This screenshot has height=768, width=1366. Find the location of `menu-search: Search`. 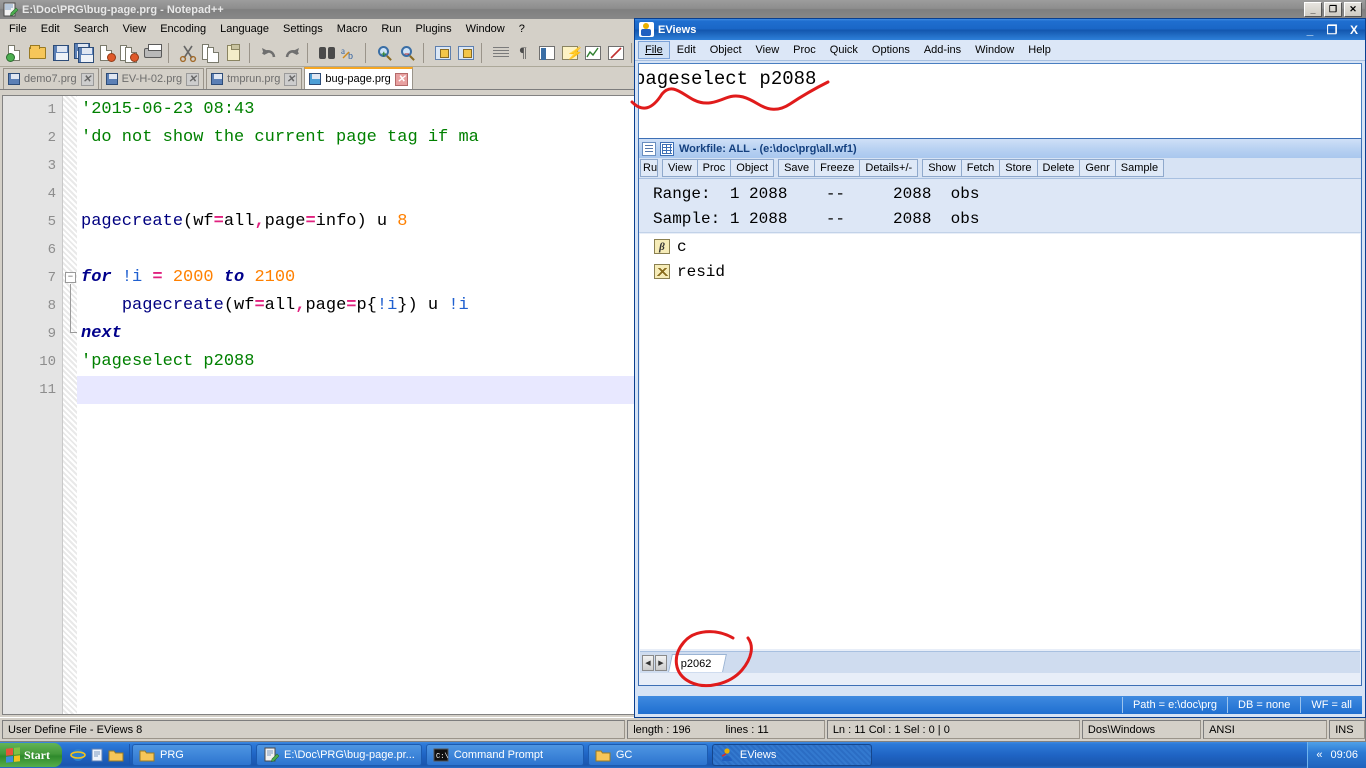

menu-search: Search is located at coordinates (91, 29).